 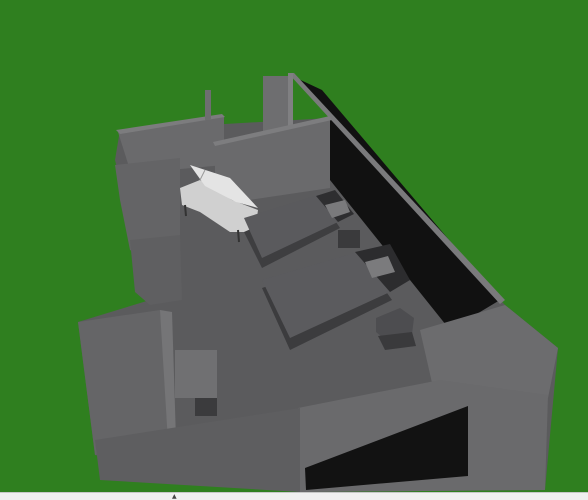 I want to click on left-thin-post, so click(x=208, y=105).